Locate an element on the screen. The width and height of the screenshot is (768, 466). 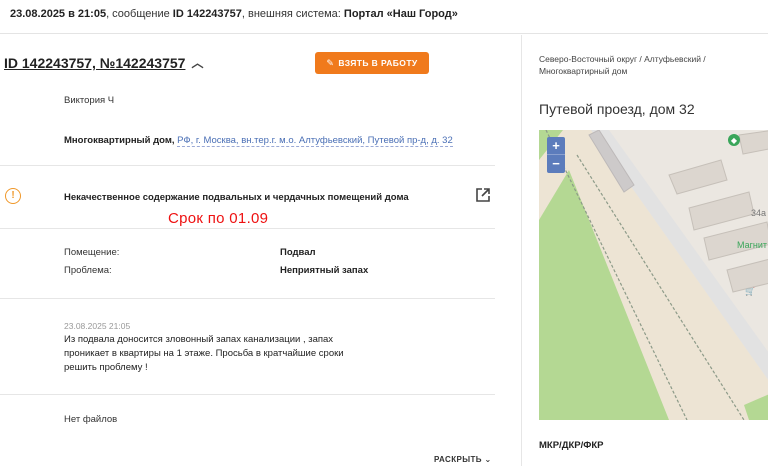
pencil-icon: ✎ is located at coordinates (330, 63).